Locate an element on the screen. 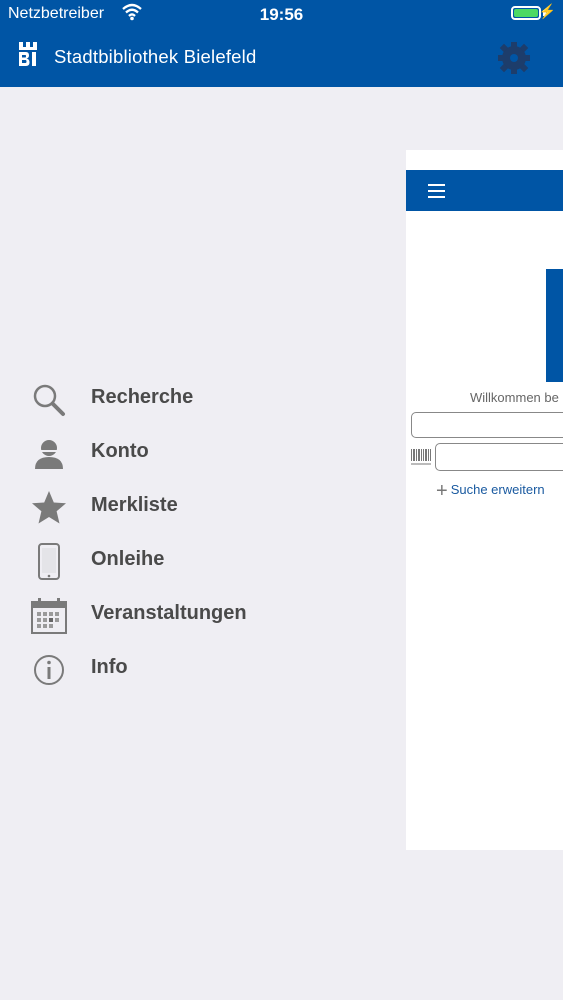 The width and height of the screenshot is (563, 1000). battery-icon is located at coordinates (526, 13).